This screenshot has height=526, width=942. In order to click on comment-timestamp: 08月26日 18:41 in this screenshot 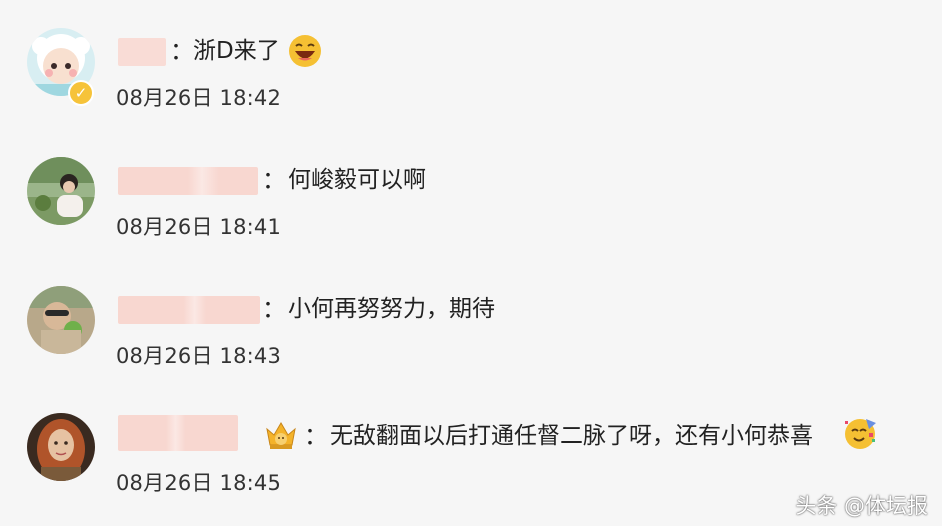, I will do `click(199, 227)`.